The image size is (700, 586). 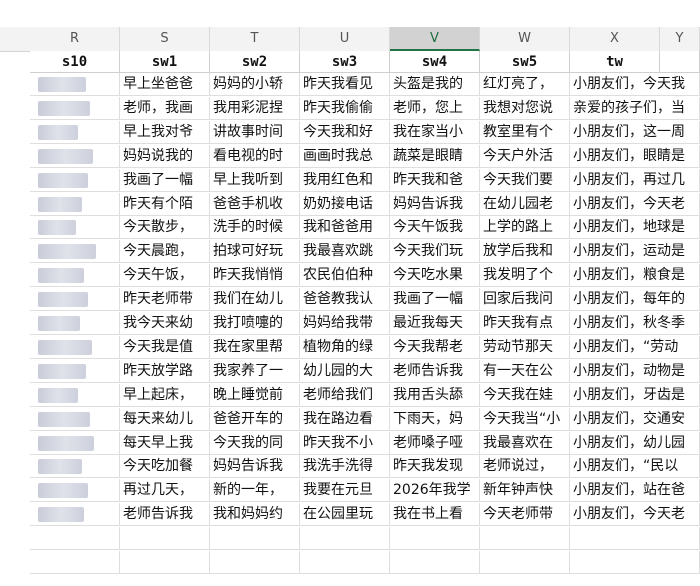 What do you see at coordinates (635, 108) in the screenshot?
I see `table-cell: 亲爱的孩子们，当` at bounding box center [635, 108].